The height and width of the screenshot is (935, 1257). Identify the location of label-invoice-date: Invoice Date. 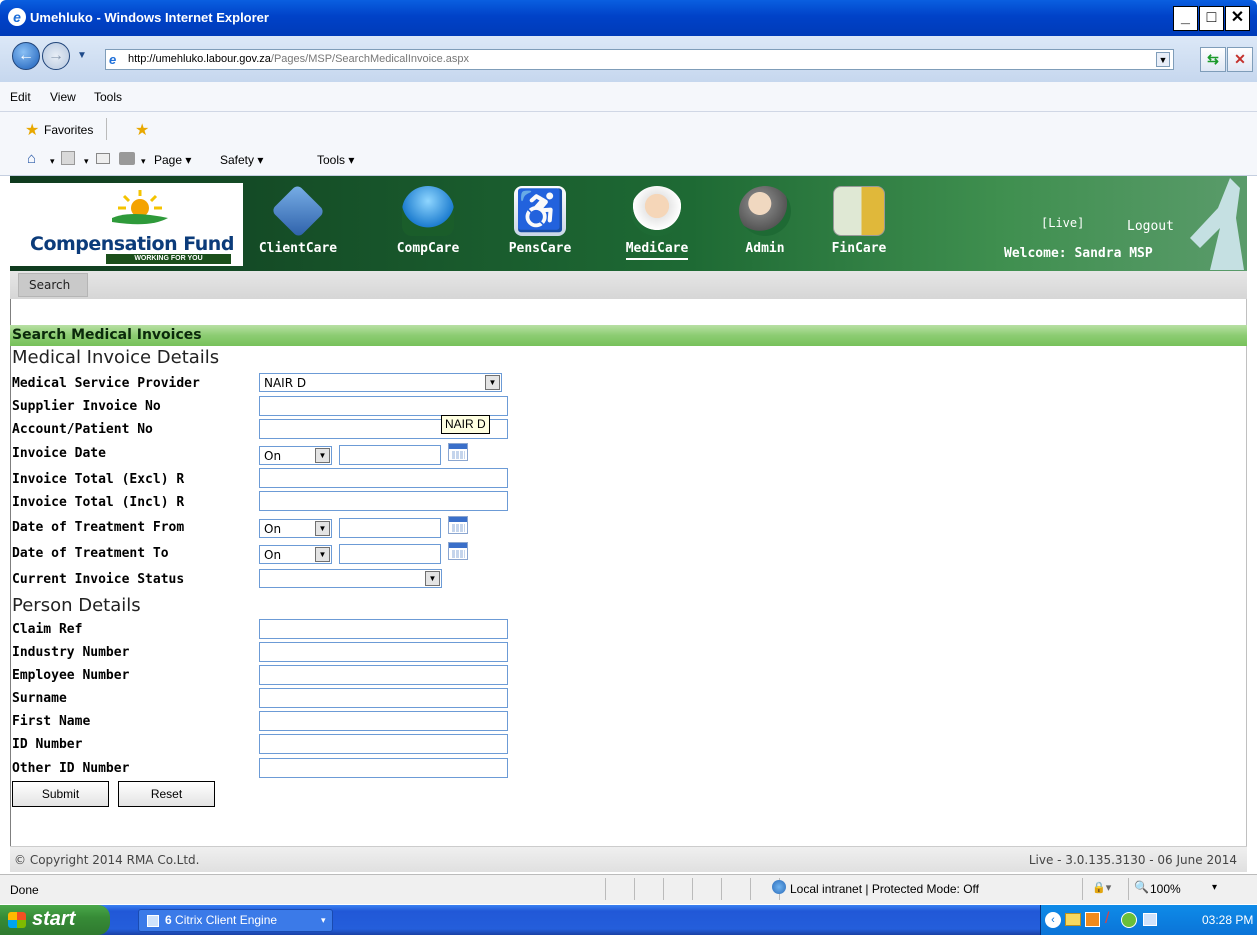
(59, 453).